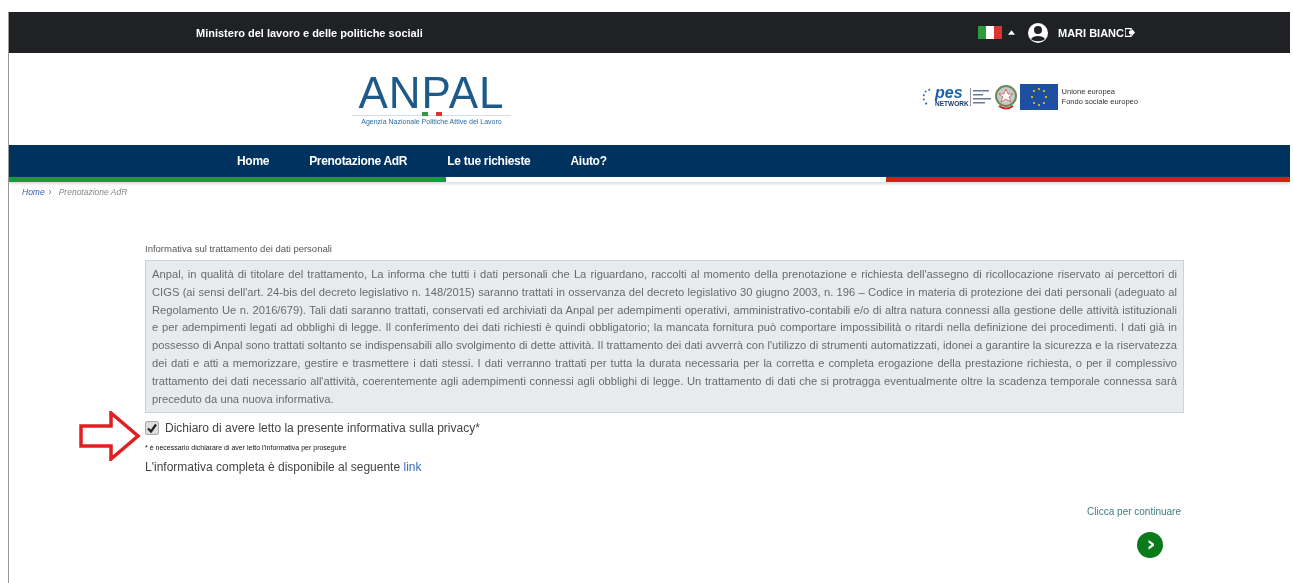  What do you see at coordinates (309, 32) in the screenshot?
I see `ministry-name: Ministero del lavoro e delle politiche sociali` at bounding box center [309, 32].